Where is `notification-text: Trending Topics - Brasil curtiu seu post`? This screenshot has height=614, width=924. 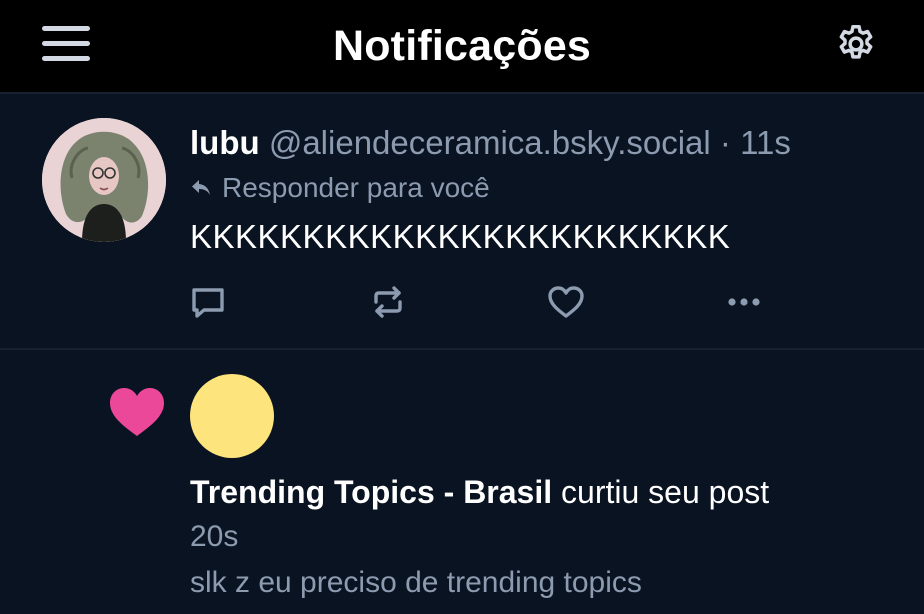
notification-text: Trending Topics - Brasil curtiu seu post is located at coordinates (479, 492).